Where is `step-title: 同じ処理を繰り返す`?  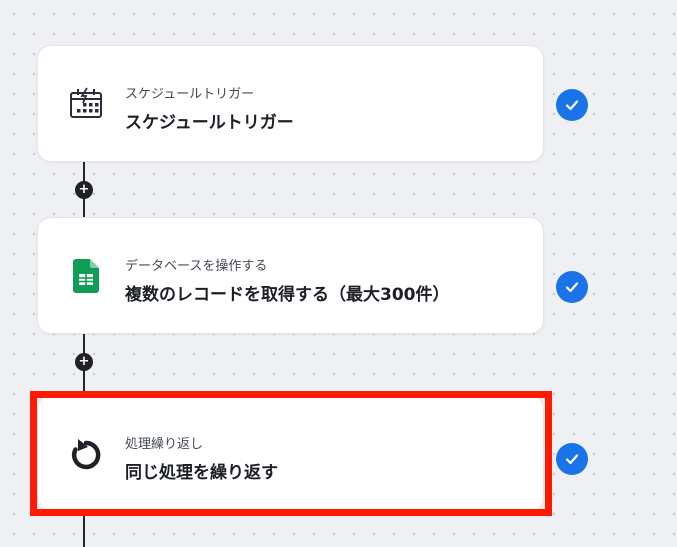
step-title: 同じ処理を繰り返す is located at coordinates (201, 473).